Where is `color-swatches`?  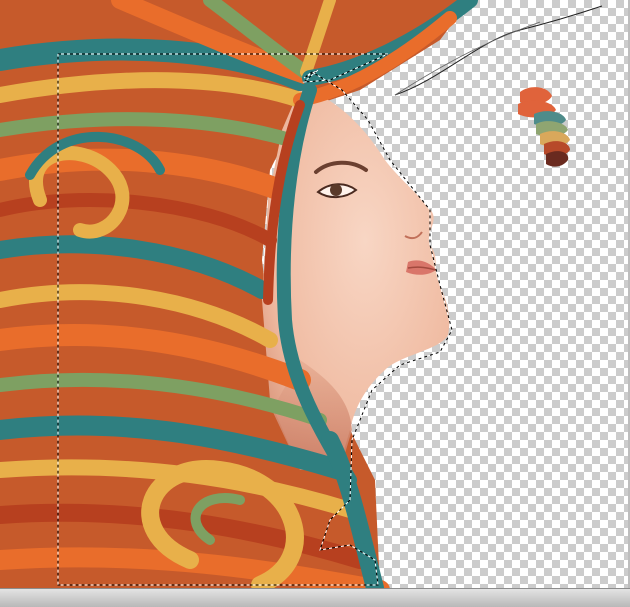 color-swatches is located at coordinates (544, 127).